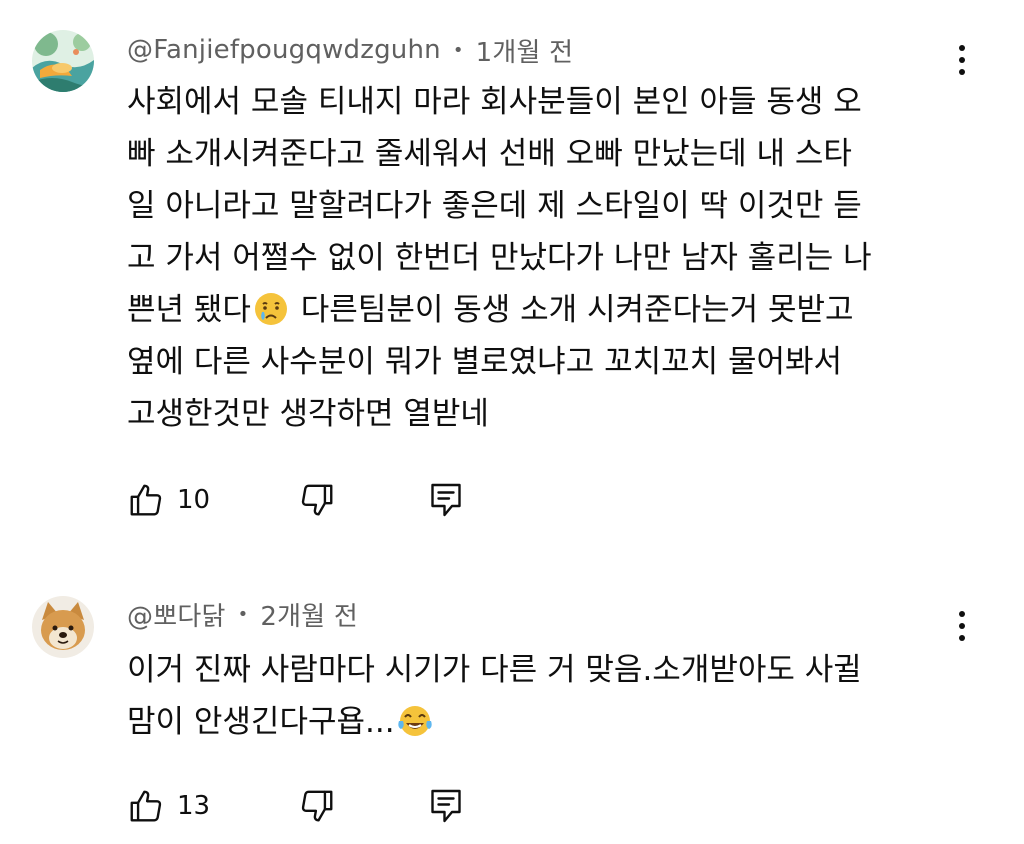 The width and height of the screenshot is (1024, 844). Describe the element at coordinates (309, 614) in the screenshot. I see `comment-time: 2개월 전` at that location.